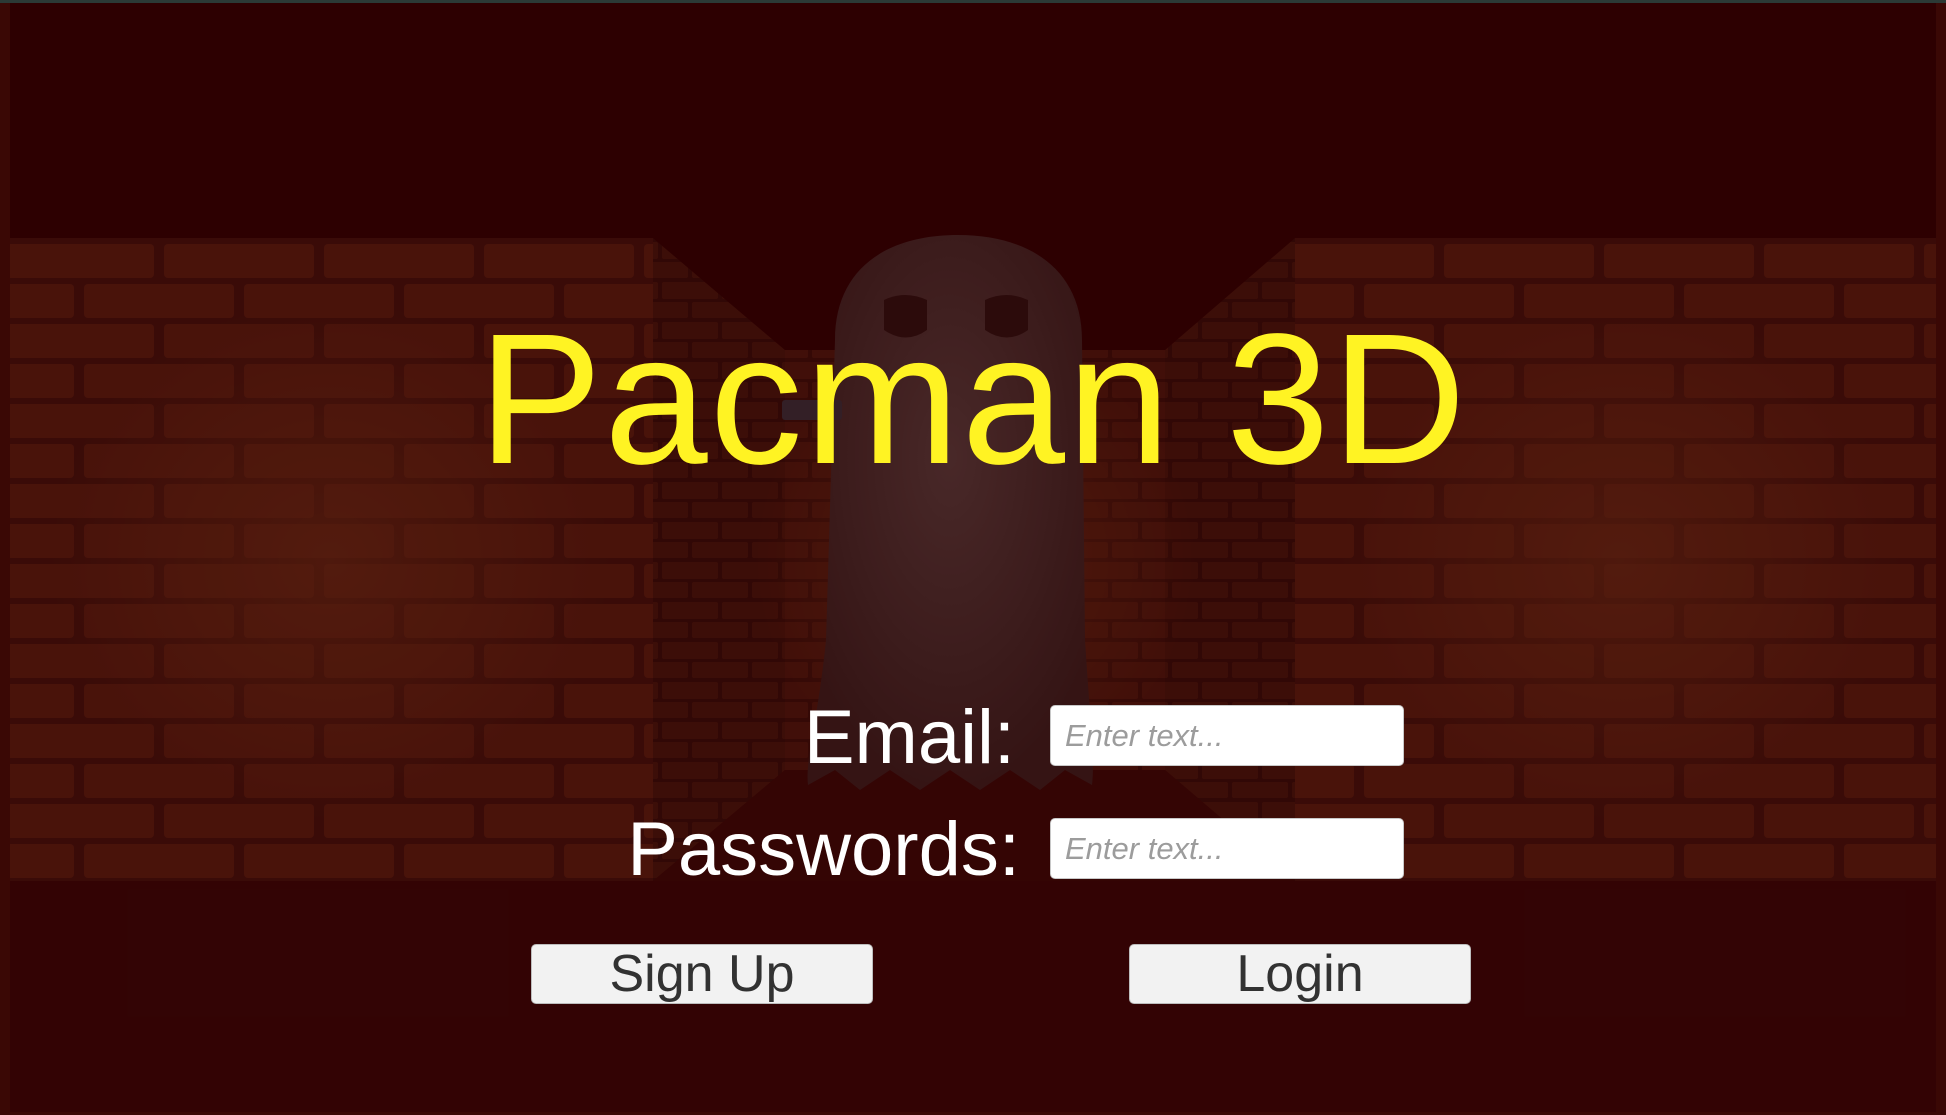 This screenshot has width=1946, height=1115. What do you see at coordinates (909, 737) in the screenshot?
I see `email-label: Email:` at bounding box center [909, 737].